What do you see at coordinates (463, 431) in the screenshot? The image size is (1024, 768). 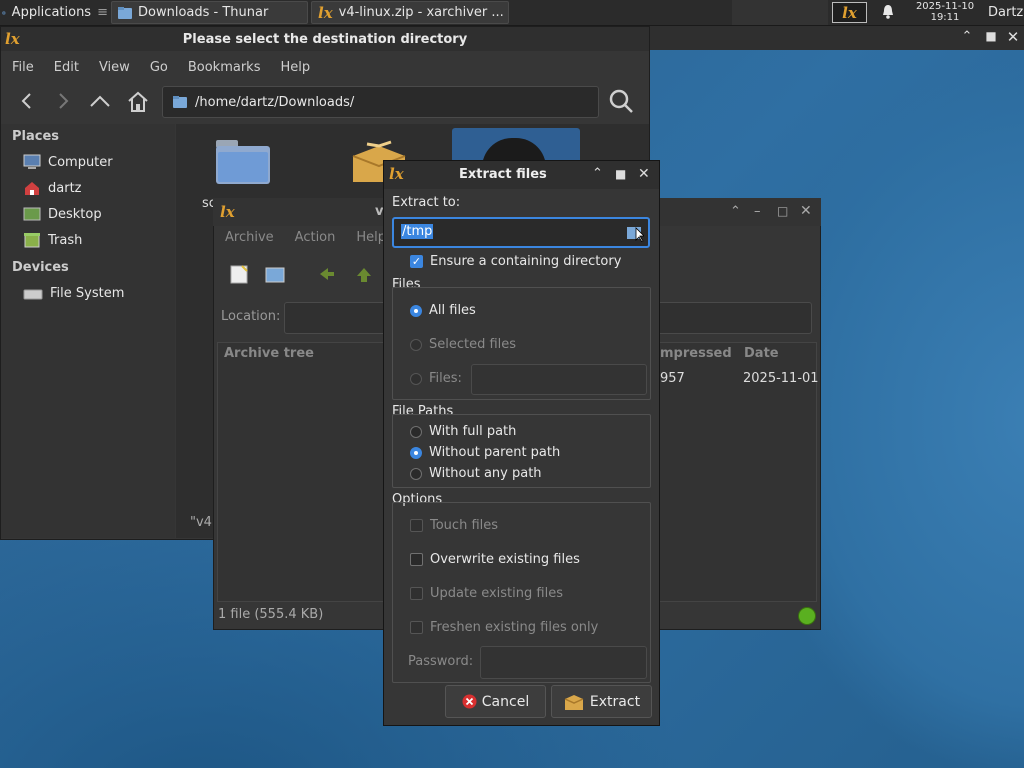 I see `full-path-radio: With full path` at bounding box center [463, 431].